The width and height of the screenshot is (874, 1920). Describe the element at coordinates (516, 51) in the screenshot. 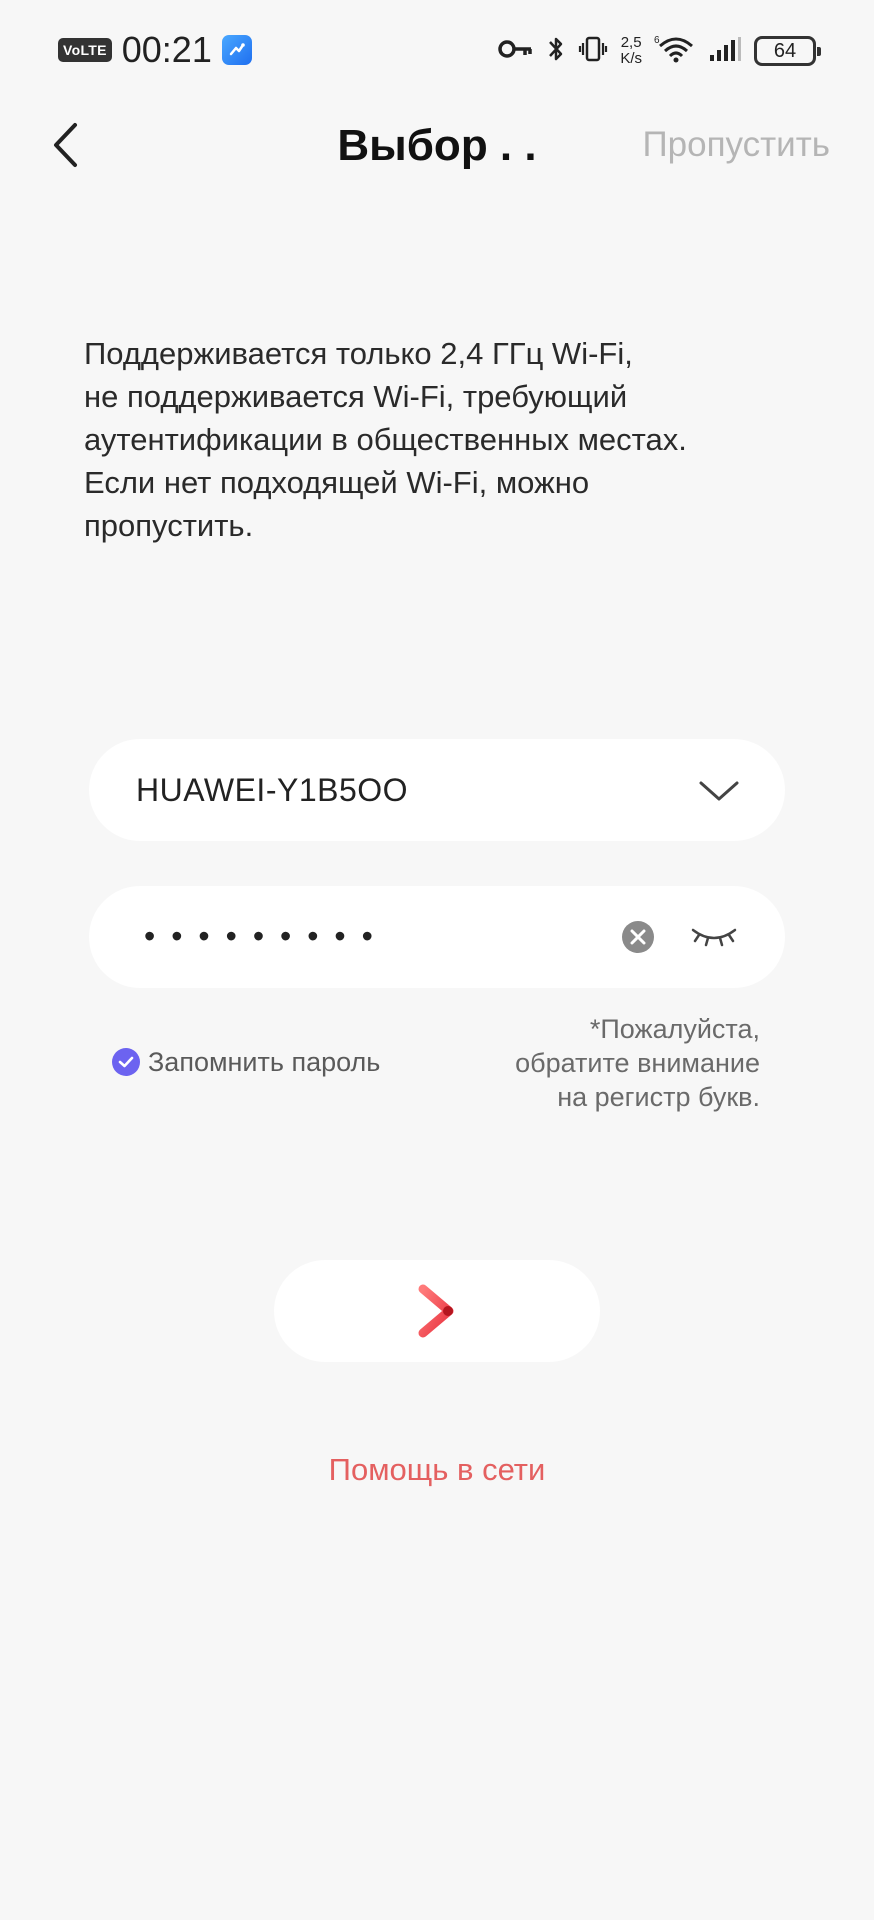

I see `key-icon` at that location.